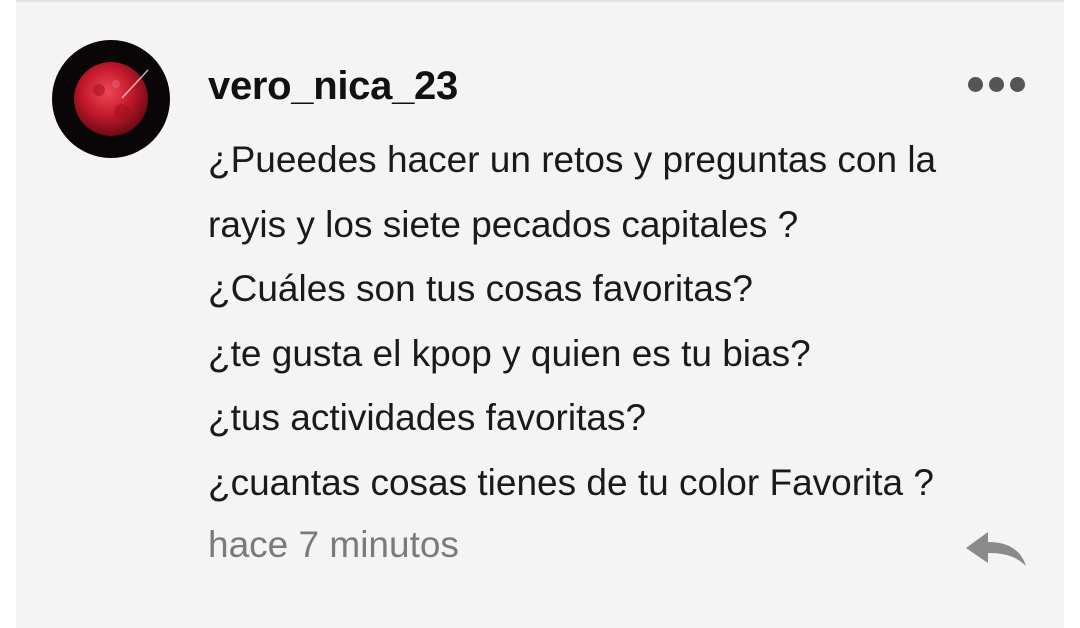 Image resolution: width=1080 pixels, height=628 pixels. Describe the element at coordinates (480, 289) in the screenshot. I see `comment-line: ¿Cuáles son tus cosas favoritas?` at that location.